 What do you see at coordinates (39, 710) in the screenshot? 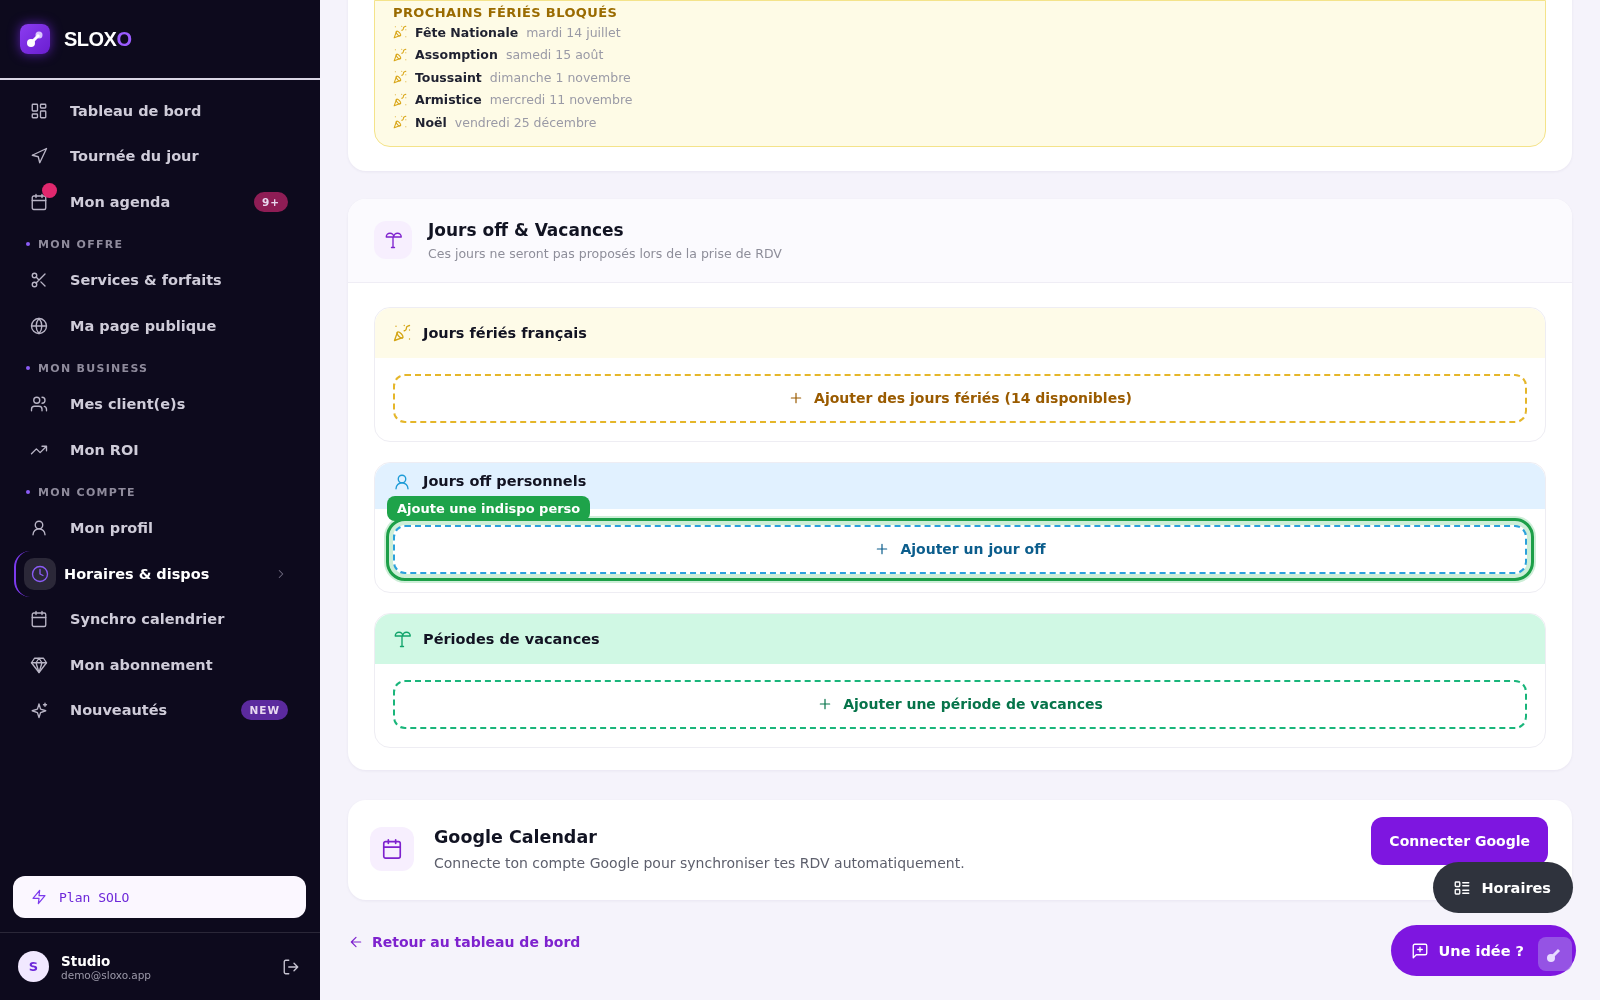
I see `sparkles-icon` at bounding box center [39, 710].